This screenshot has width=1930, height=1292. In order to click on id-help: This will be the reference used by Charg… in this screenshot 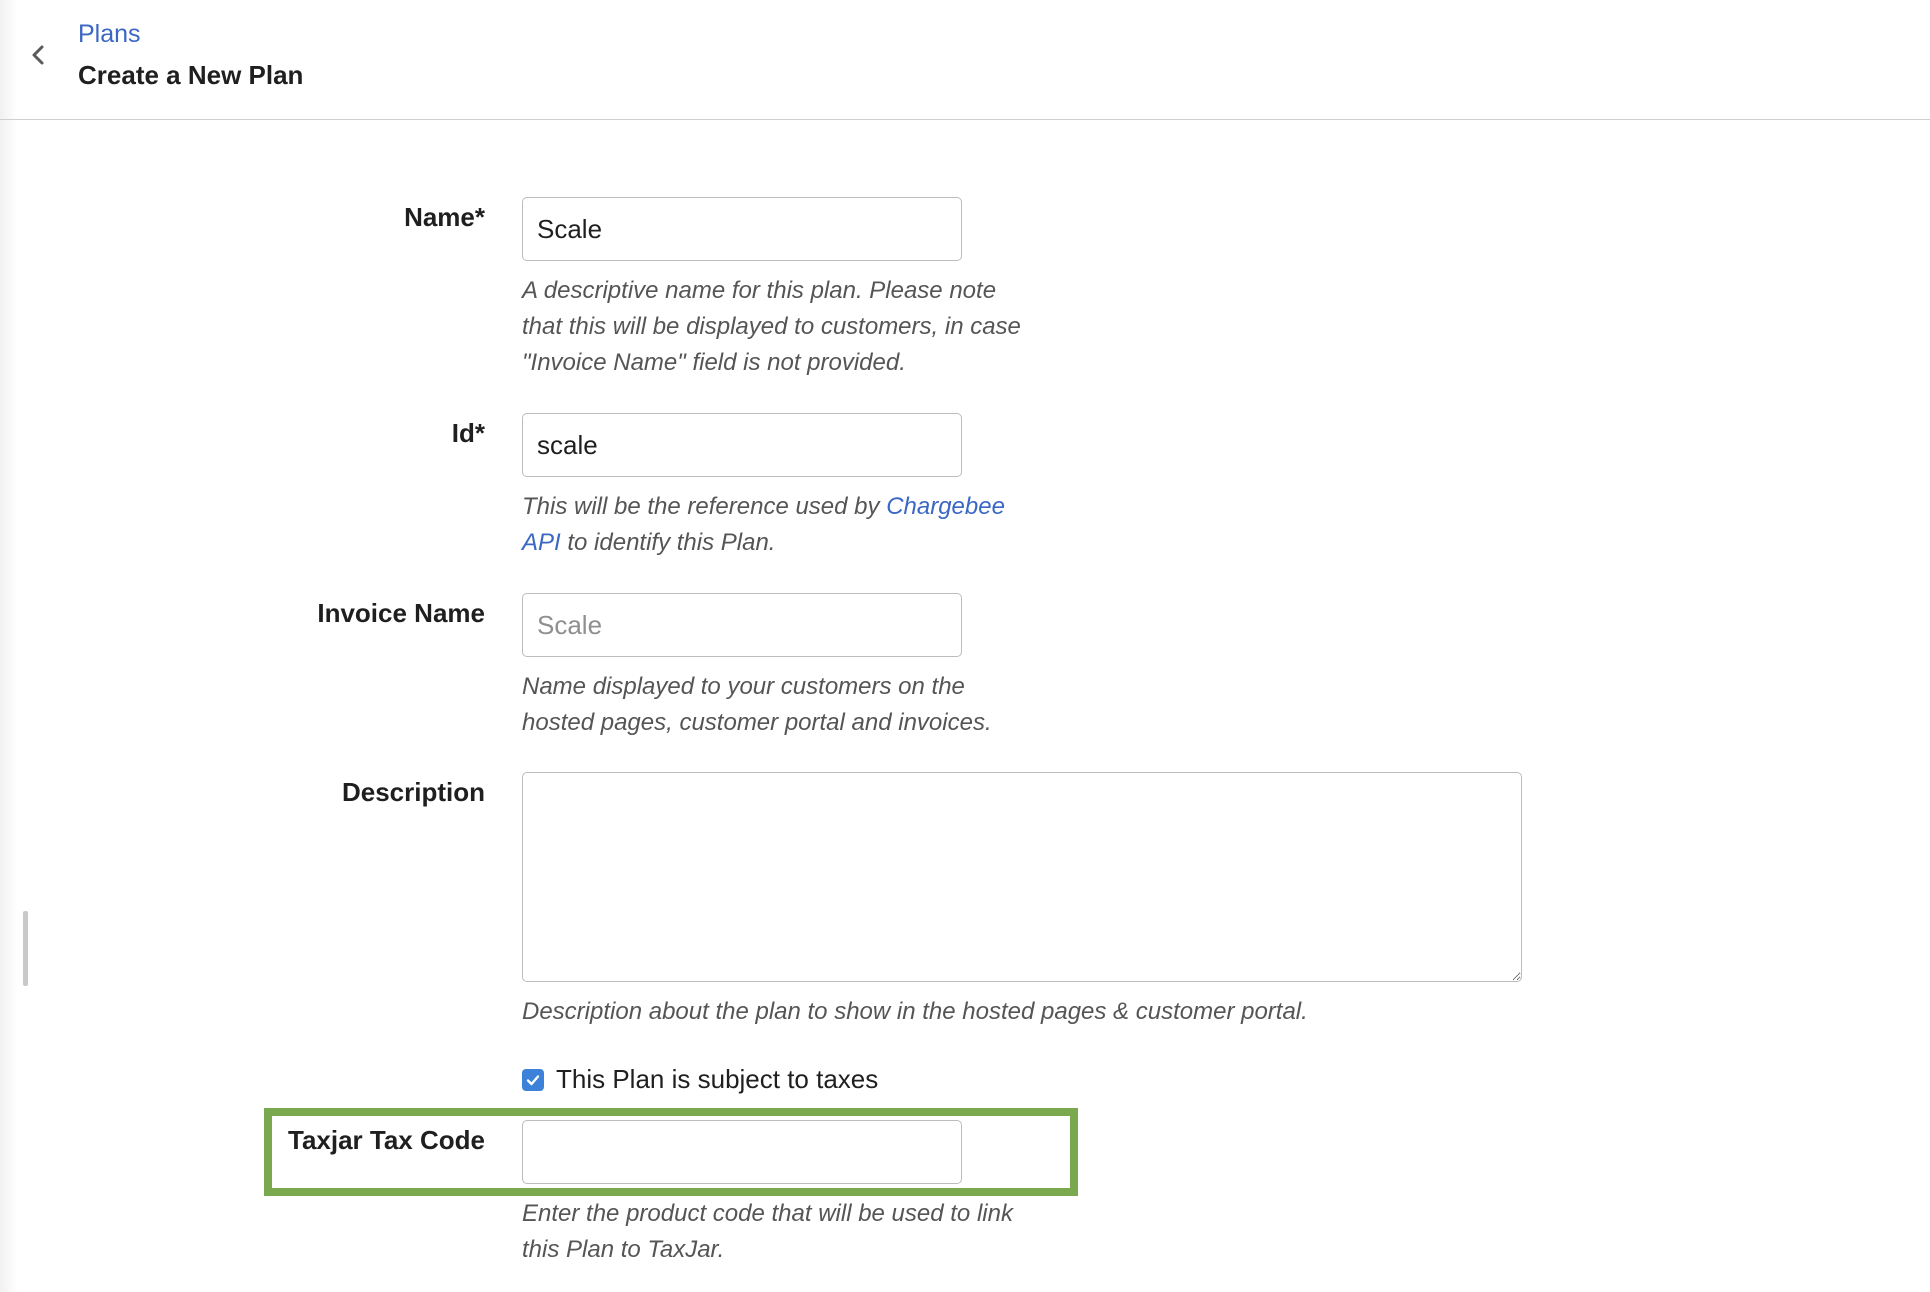, I will do `click(763, 525)`.